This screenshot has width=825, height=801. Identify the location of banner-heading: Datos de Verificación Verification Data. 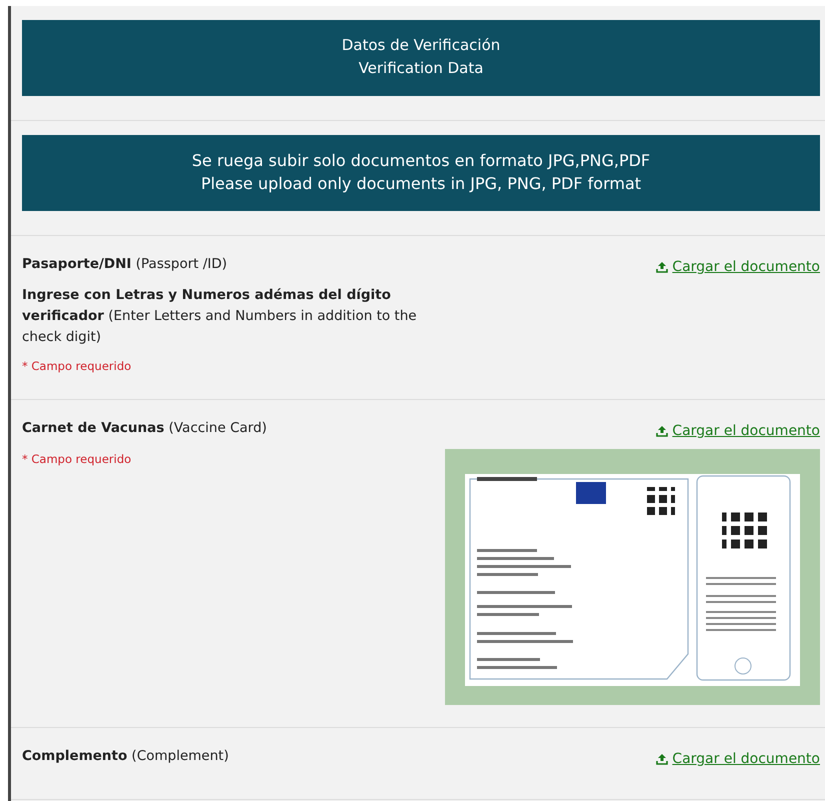
(421, 58).